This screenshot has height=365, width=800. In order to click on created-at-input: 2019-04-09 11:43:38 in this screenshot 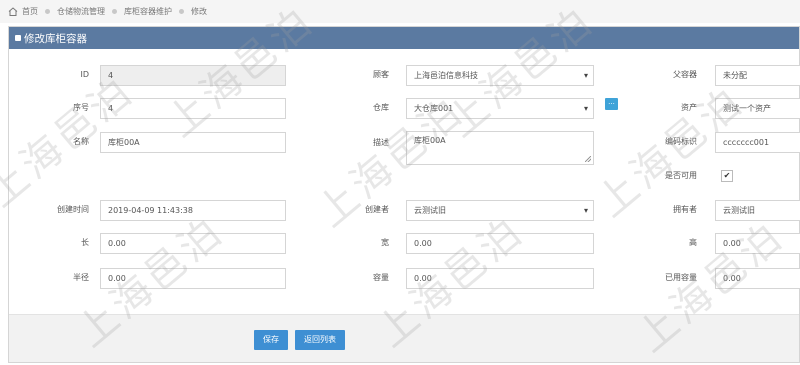, I will do `click(193, 210)`.